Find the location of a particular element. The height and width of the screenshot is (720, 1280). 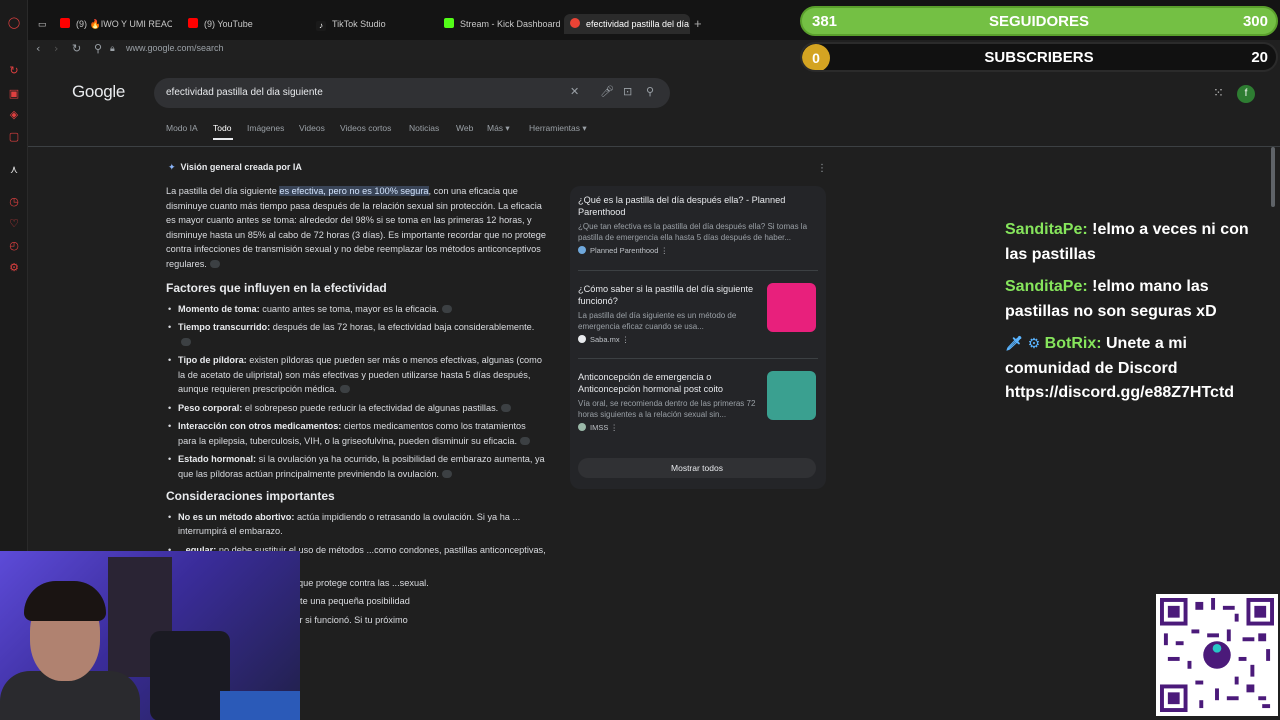

tab-modo-ia: Modo IA is located at coordinates (182, 128).